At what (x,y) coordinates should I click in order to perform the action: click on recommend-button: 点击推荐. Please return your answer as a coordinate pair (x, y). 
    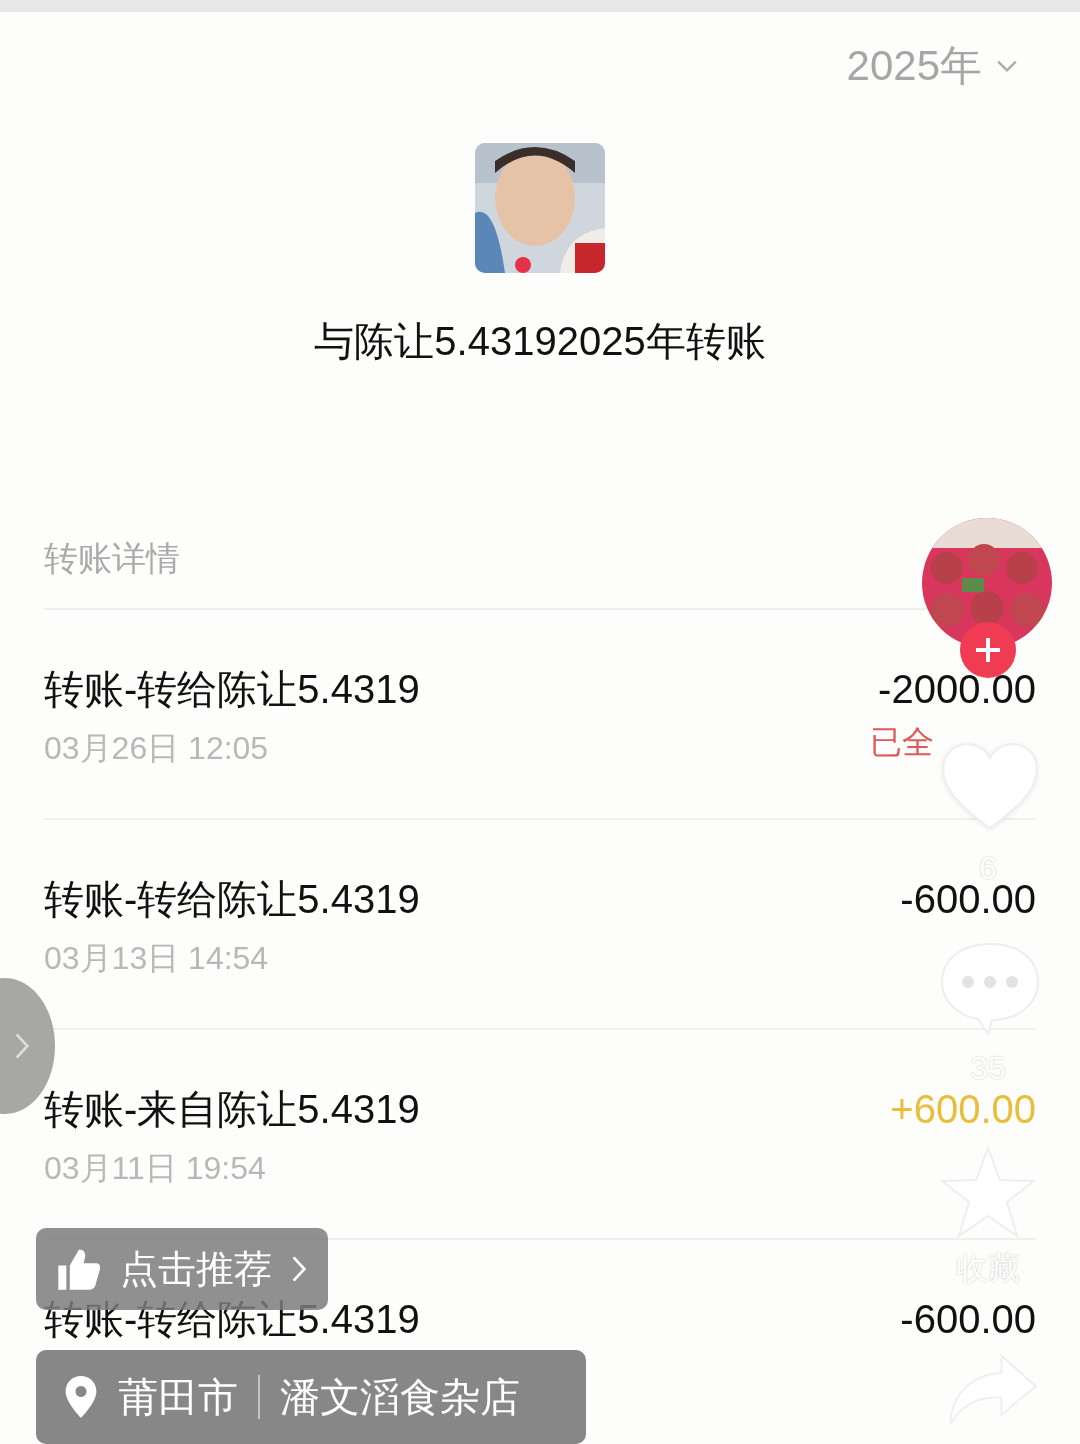
    Looking at the image, I should click on (182, 1269).